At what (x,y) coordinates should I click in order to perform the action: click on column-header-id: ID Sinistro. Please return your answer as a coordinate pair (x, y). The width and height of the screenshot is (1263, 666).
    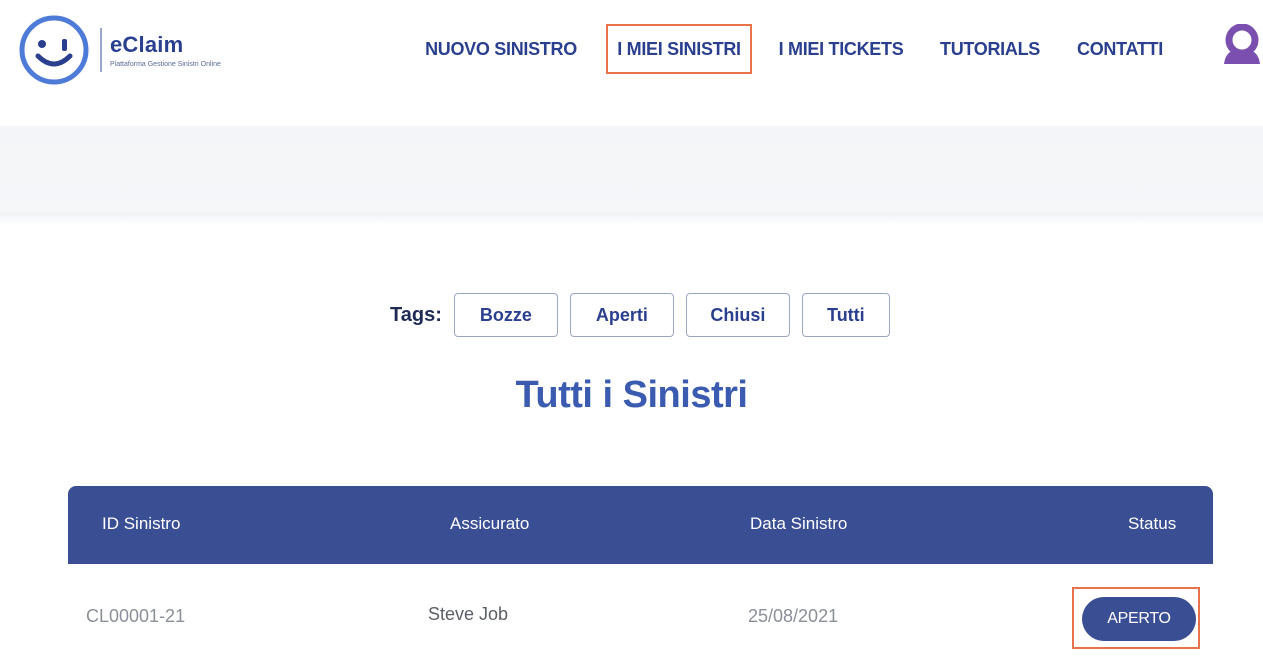
    Looking at the image, I should click on (141, 523).